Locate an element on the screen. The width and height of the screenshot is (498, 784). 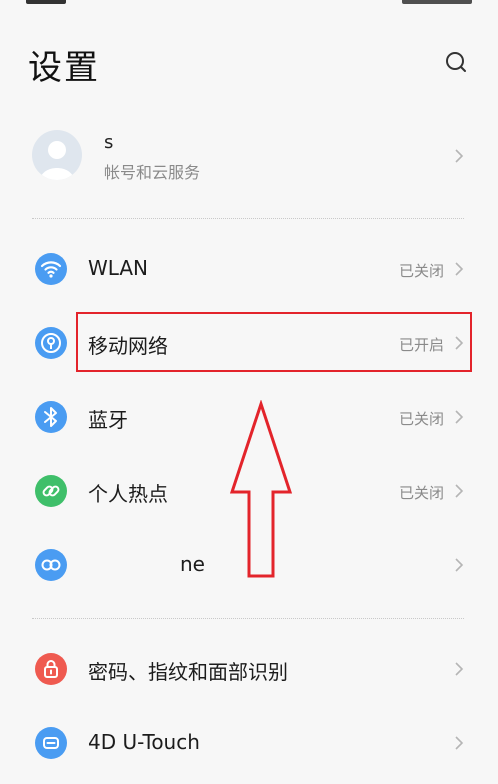
setting-label: 蓝牙 is located at coordinates (108, 420).